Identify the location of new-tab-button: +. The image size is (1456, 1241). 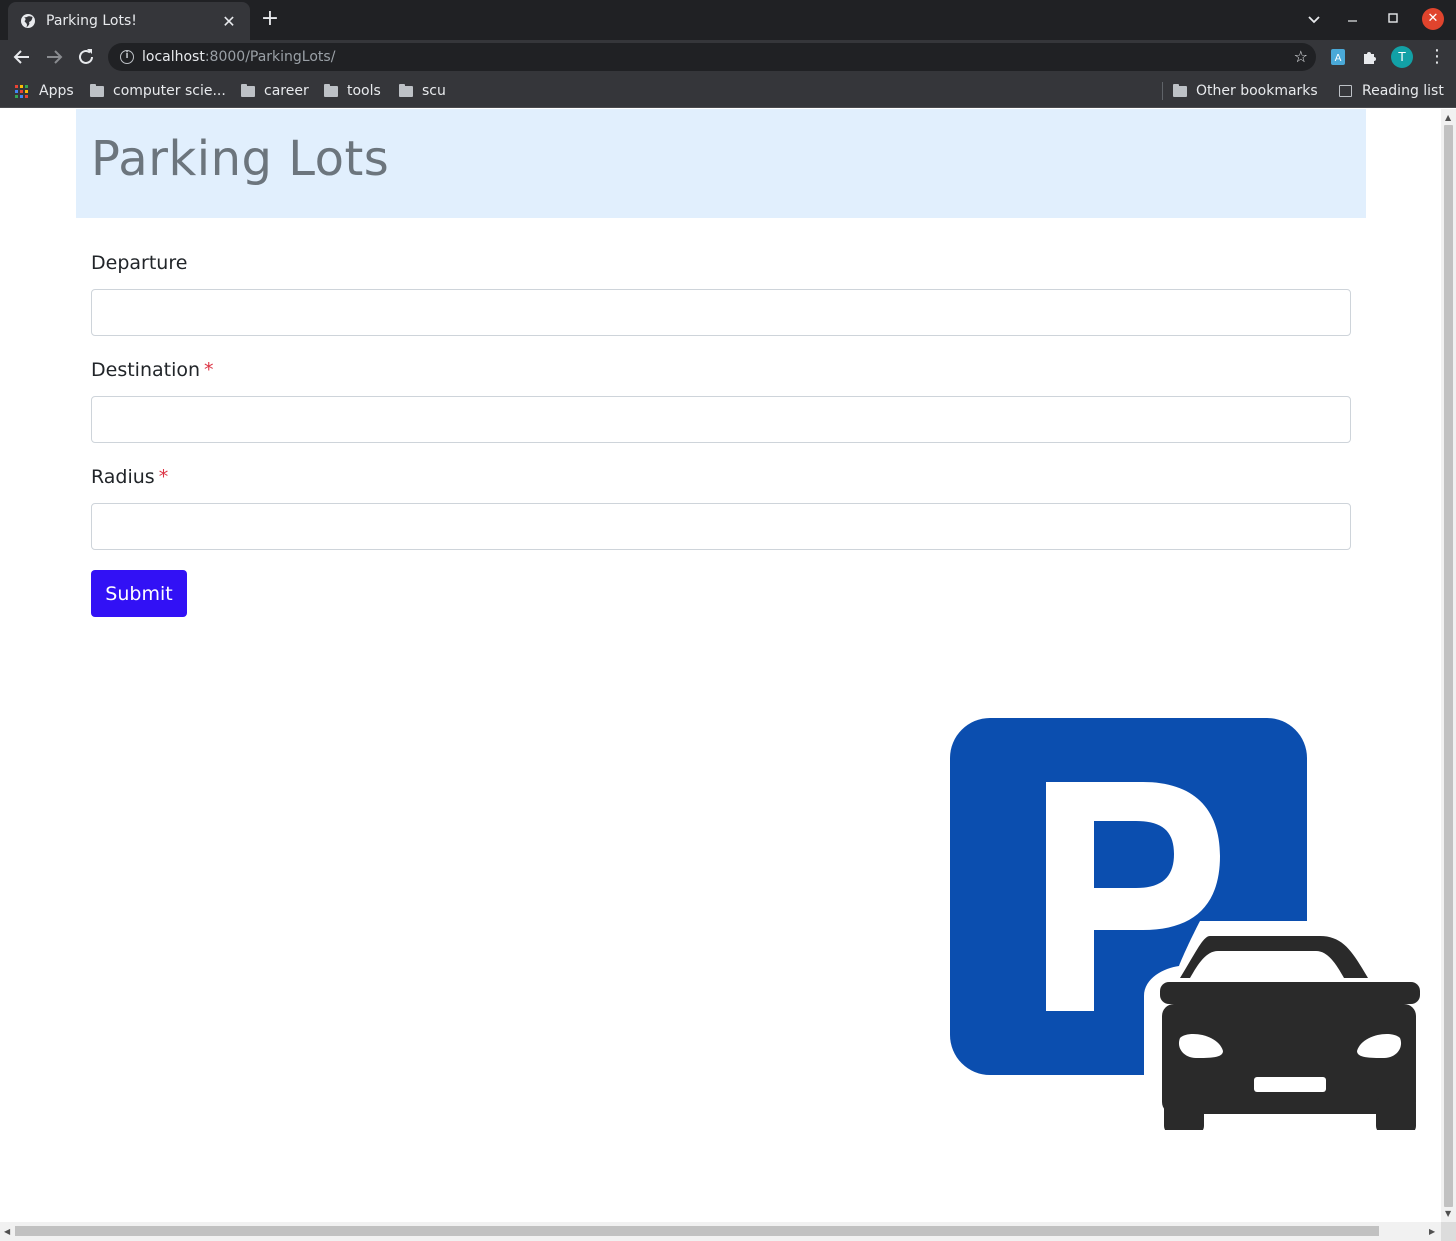
(270, 19).